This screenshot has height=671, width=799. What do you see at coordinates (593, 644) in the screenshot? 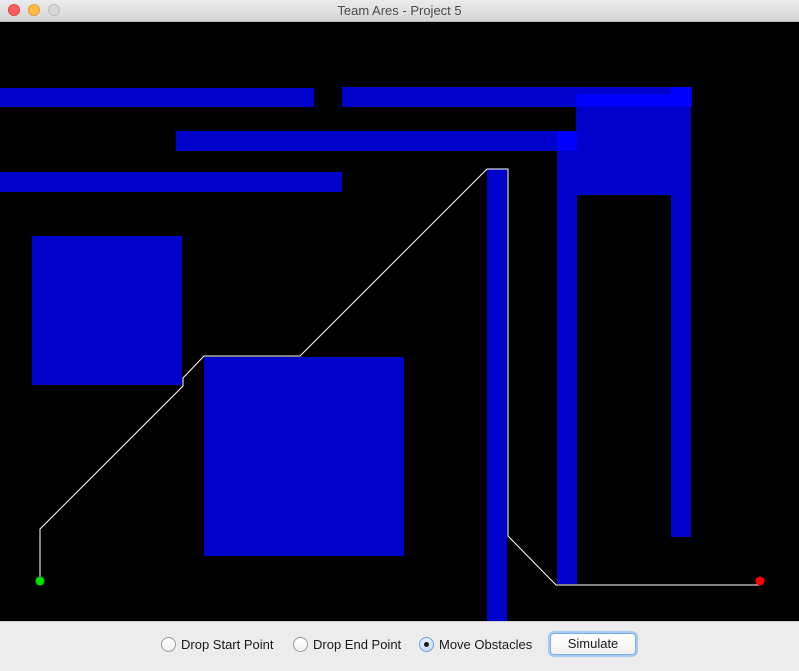
I see `simulate-button: Simulate` at bounding box center [593, 644].